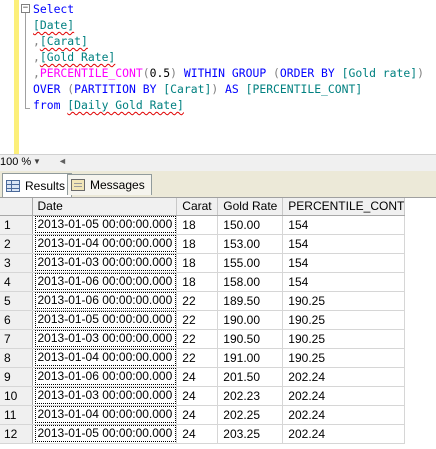  I want to click on row-number: 1, so click(16, 225).